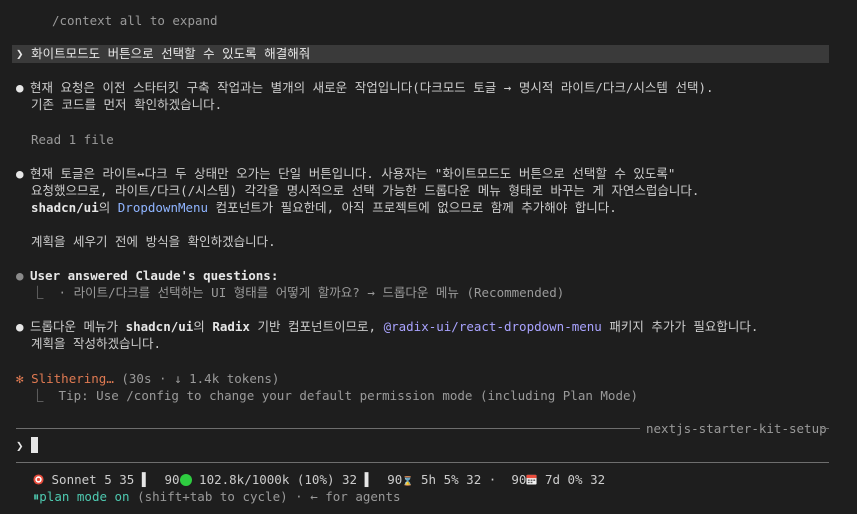 The height and width of the screenshot is (514, 857). I want to click on status-detail: (30s · ↓ 1.4k tokens), so click(196, 378).